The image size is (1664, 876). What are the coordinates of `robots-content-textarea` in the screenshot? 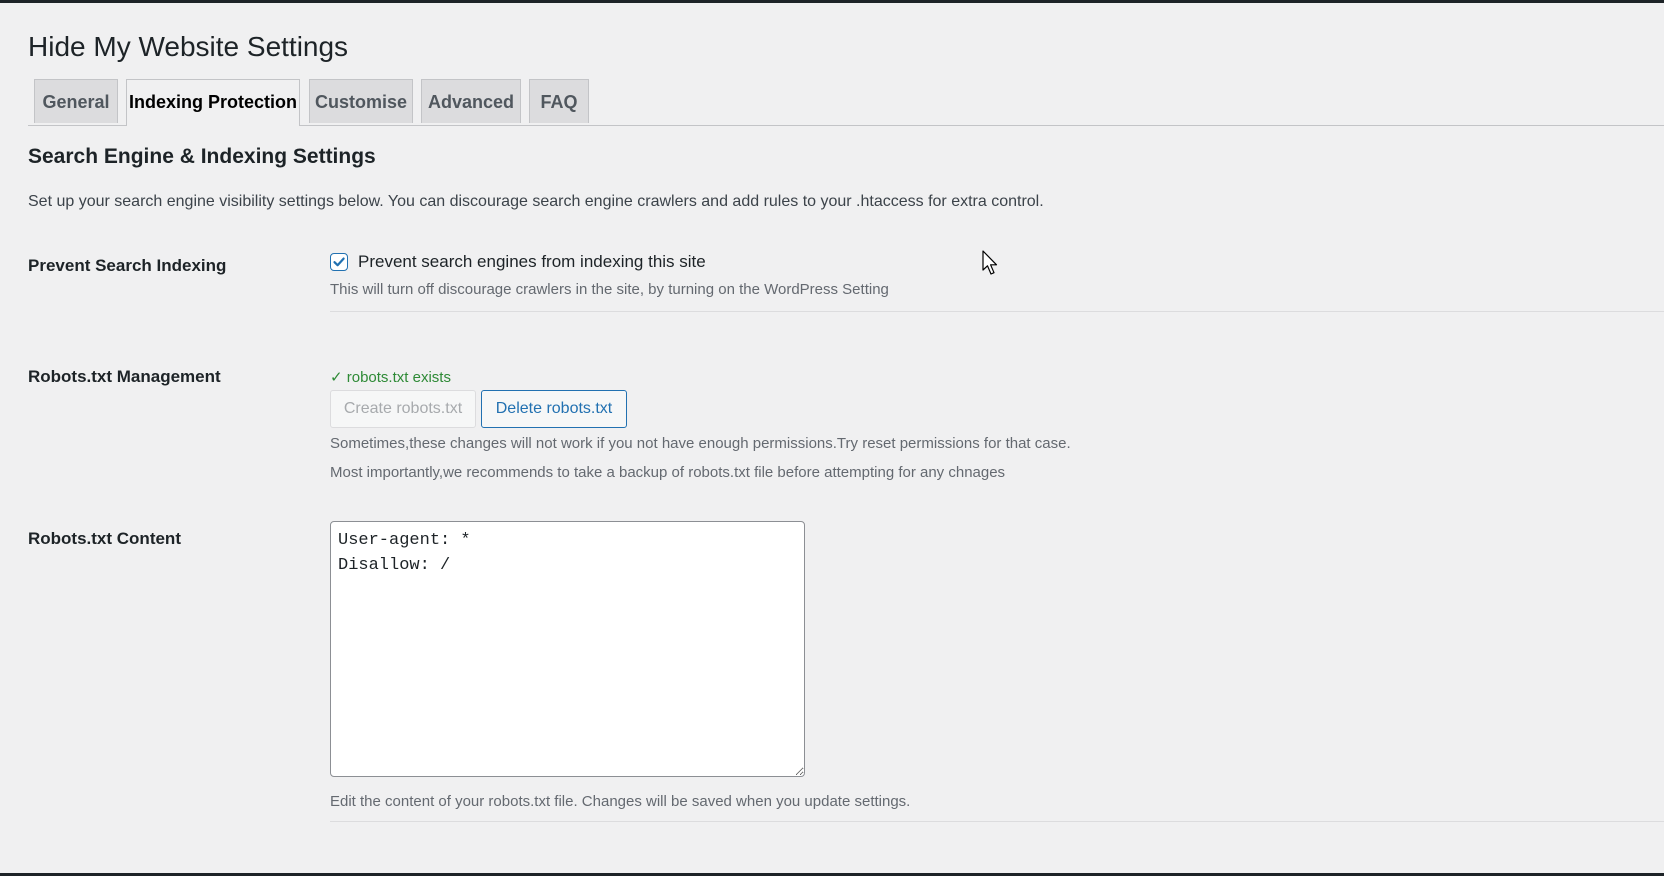 It's located at (567, 649).